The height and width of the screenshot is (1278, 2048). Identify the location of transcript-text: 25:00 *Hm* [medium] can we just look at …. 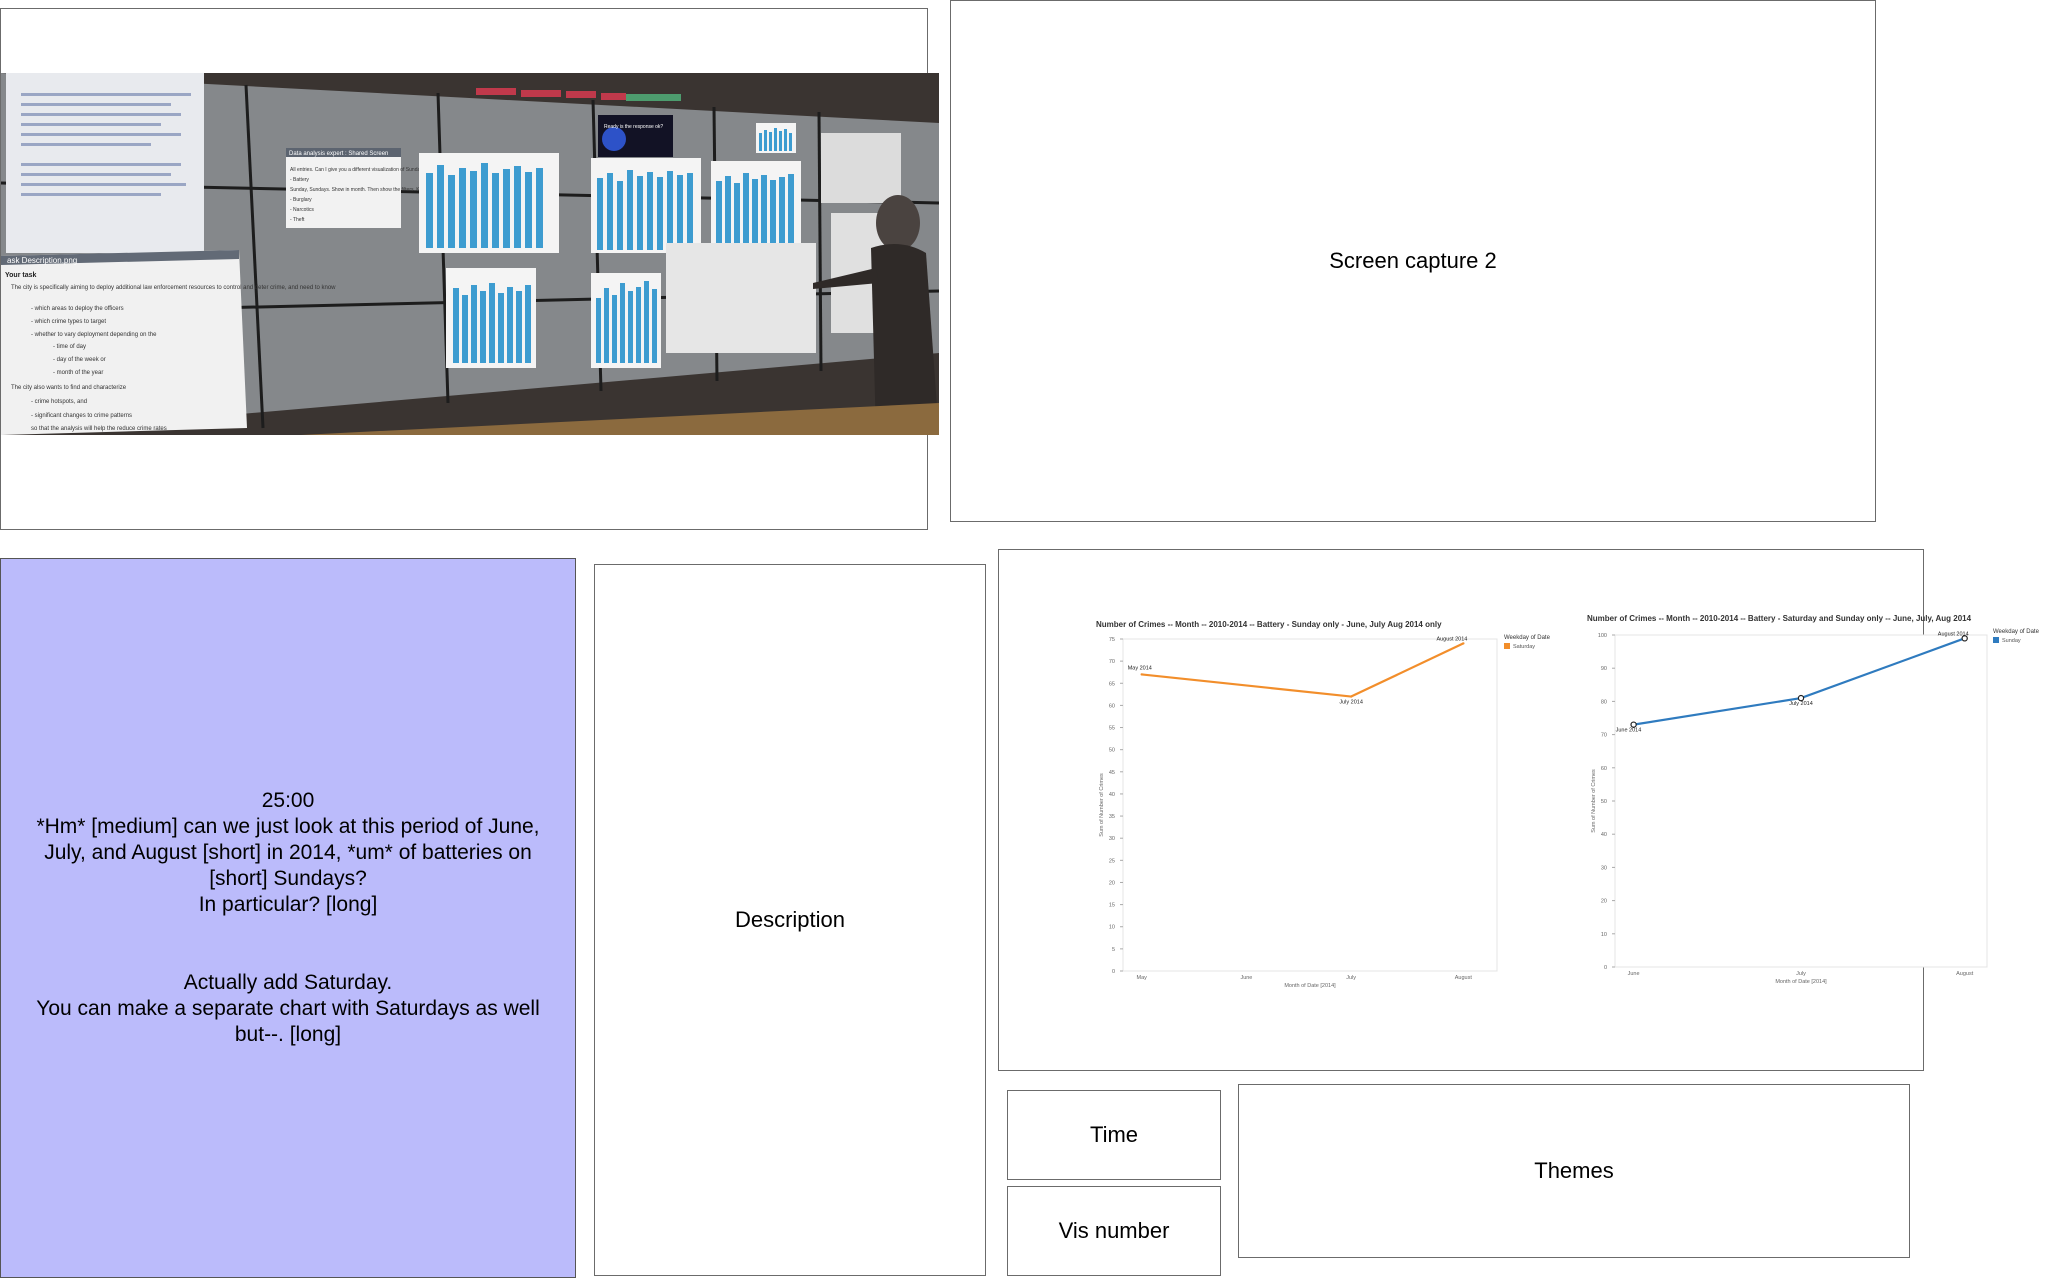
(288, 918).